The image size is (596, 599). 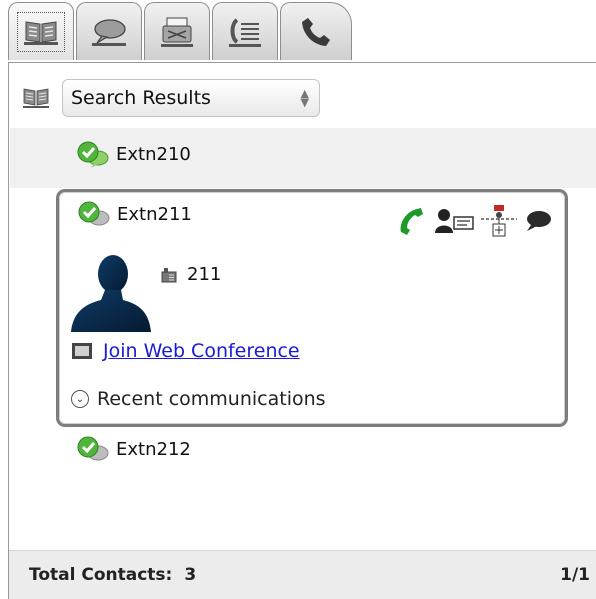 I want to click on web-conference-icon, so click(x=82, y=351).